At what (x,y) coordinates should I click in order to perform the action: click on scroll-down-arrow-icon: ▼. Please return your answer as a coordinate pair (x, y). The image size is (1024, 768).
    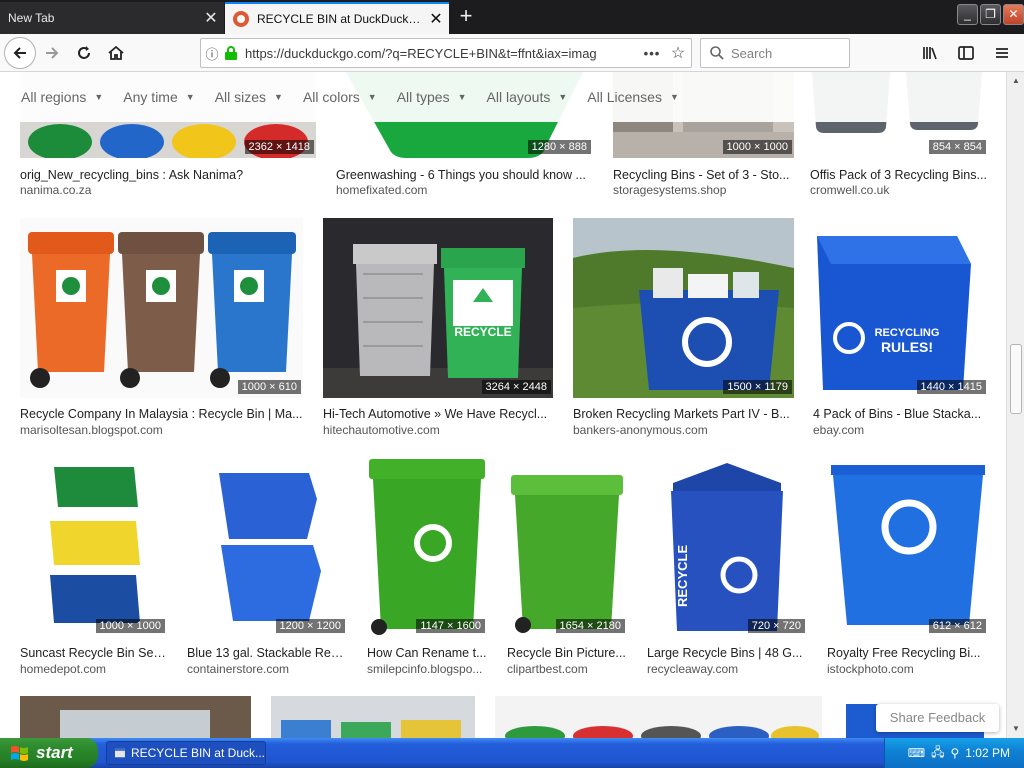
    Looking at the image, I should click on (1016, 729).